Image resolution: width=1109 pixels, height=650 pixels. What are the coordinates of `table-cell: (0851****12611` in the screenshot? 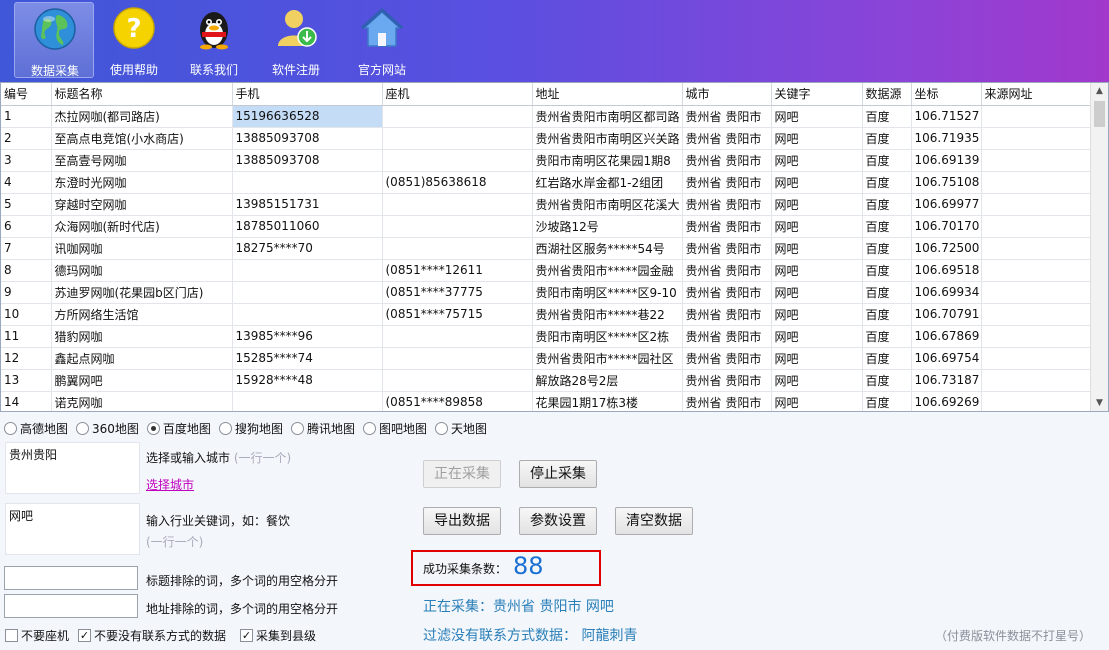 It's located at (457, 270).